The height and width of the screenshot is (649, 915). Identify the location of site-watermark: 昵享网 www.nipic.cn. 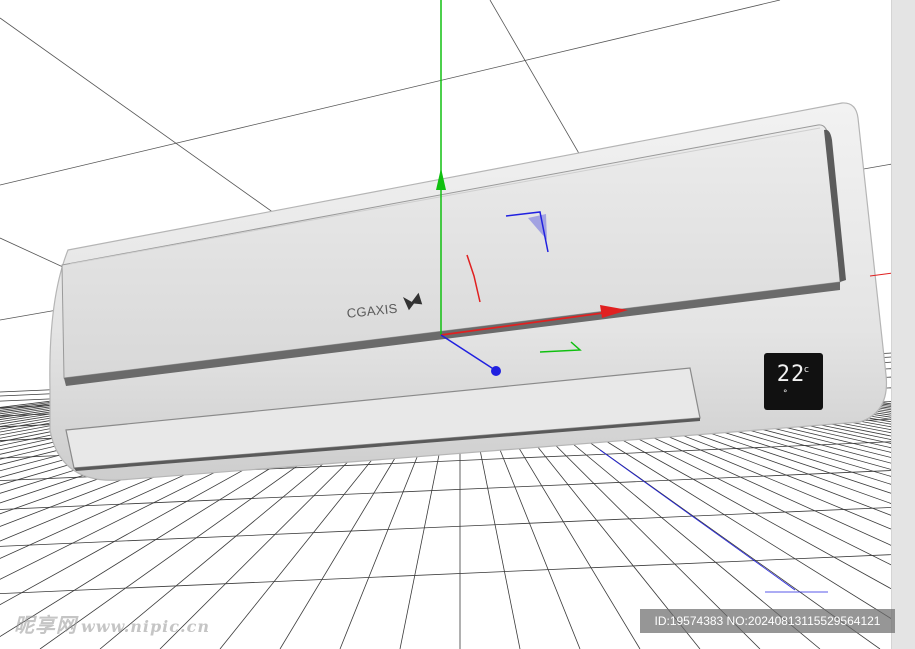
(112, 623).